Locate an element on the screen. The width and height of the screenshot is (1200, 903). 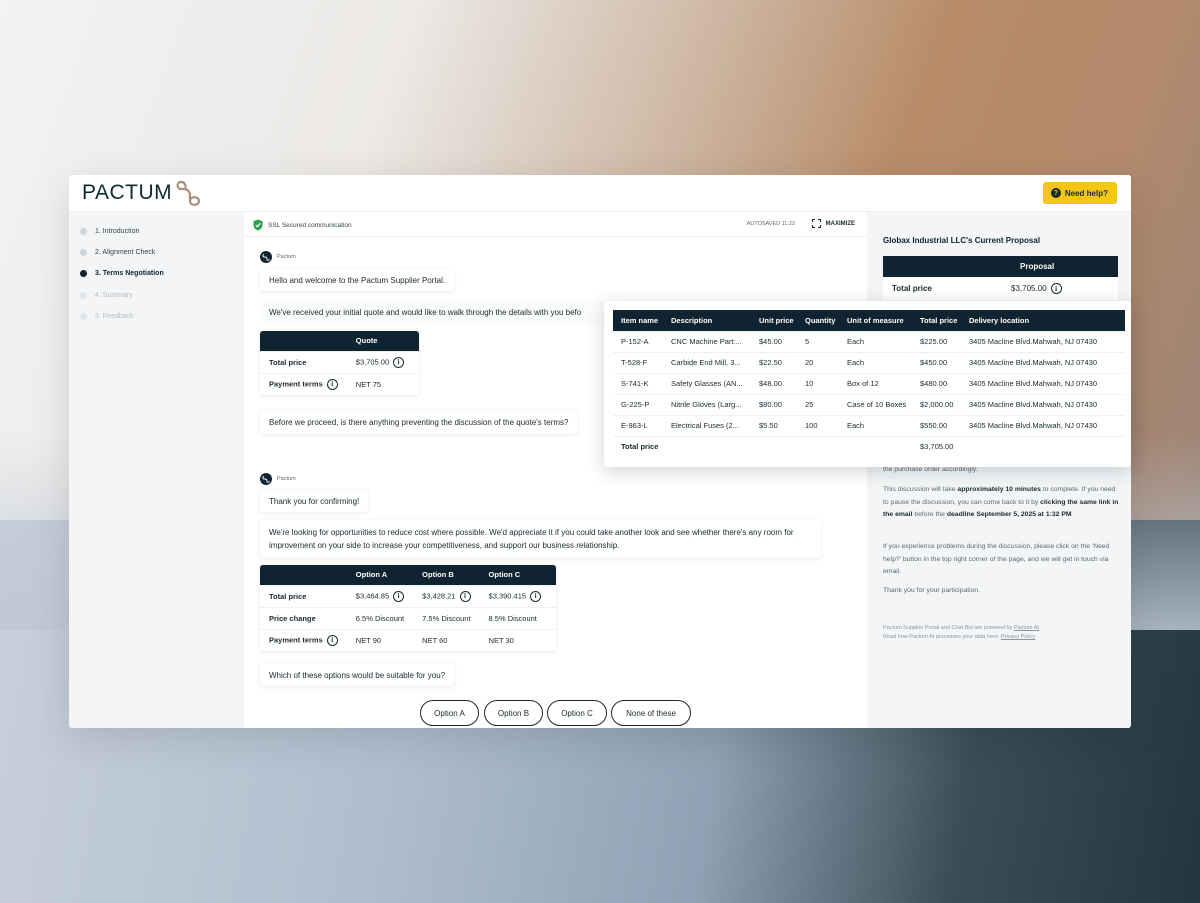
col-header: Unit price is located at coordinates (774, 320).